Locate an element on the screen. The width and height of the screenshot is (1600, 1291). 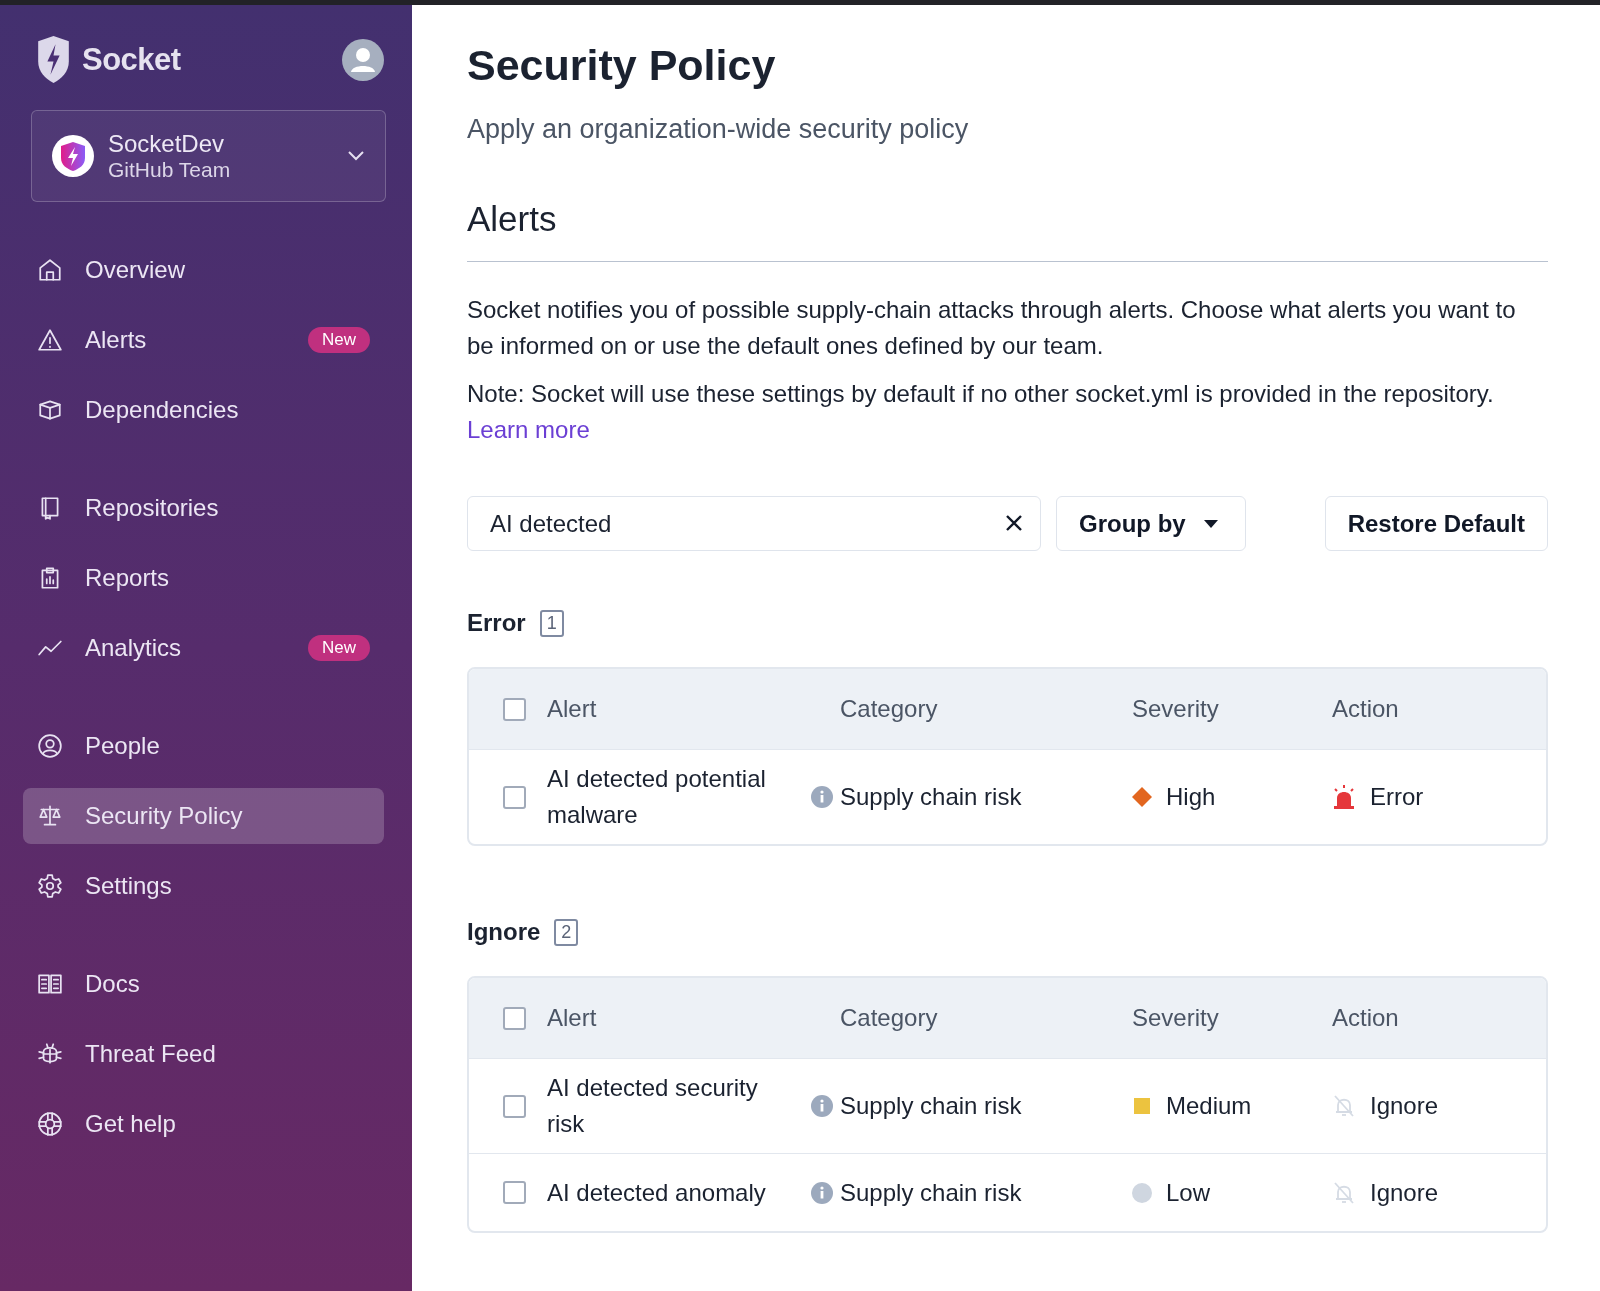
sidebar-item: Analytics New is located at coordinates (203, 648).